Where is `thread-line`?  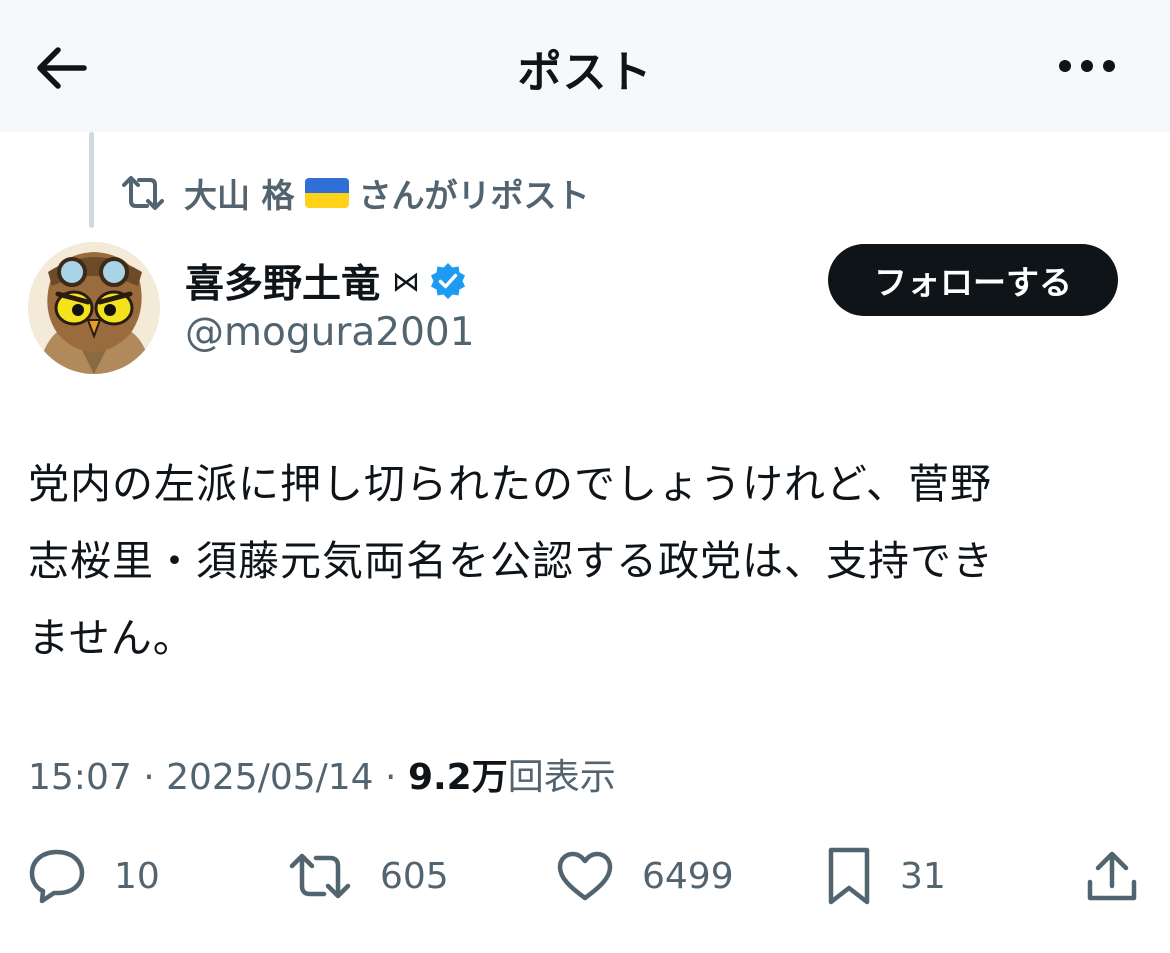
thread-line is located at coordinates (91, 180).